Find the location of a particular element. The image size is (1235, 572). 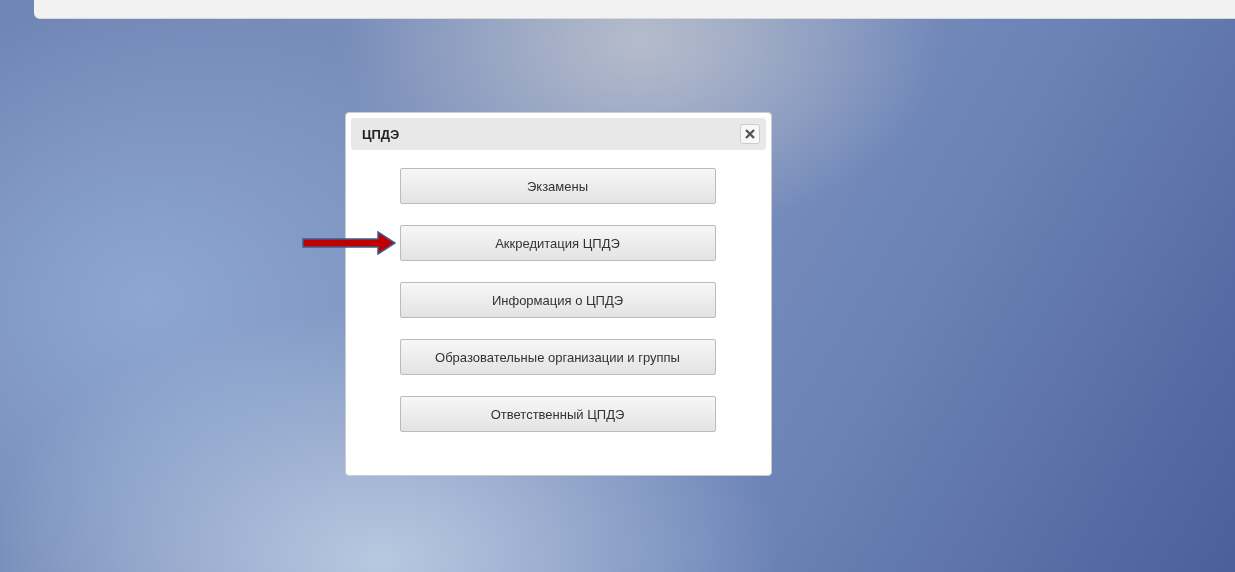

close-button is located at coordinates (750, 134).